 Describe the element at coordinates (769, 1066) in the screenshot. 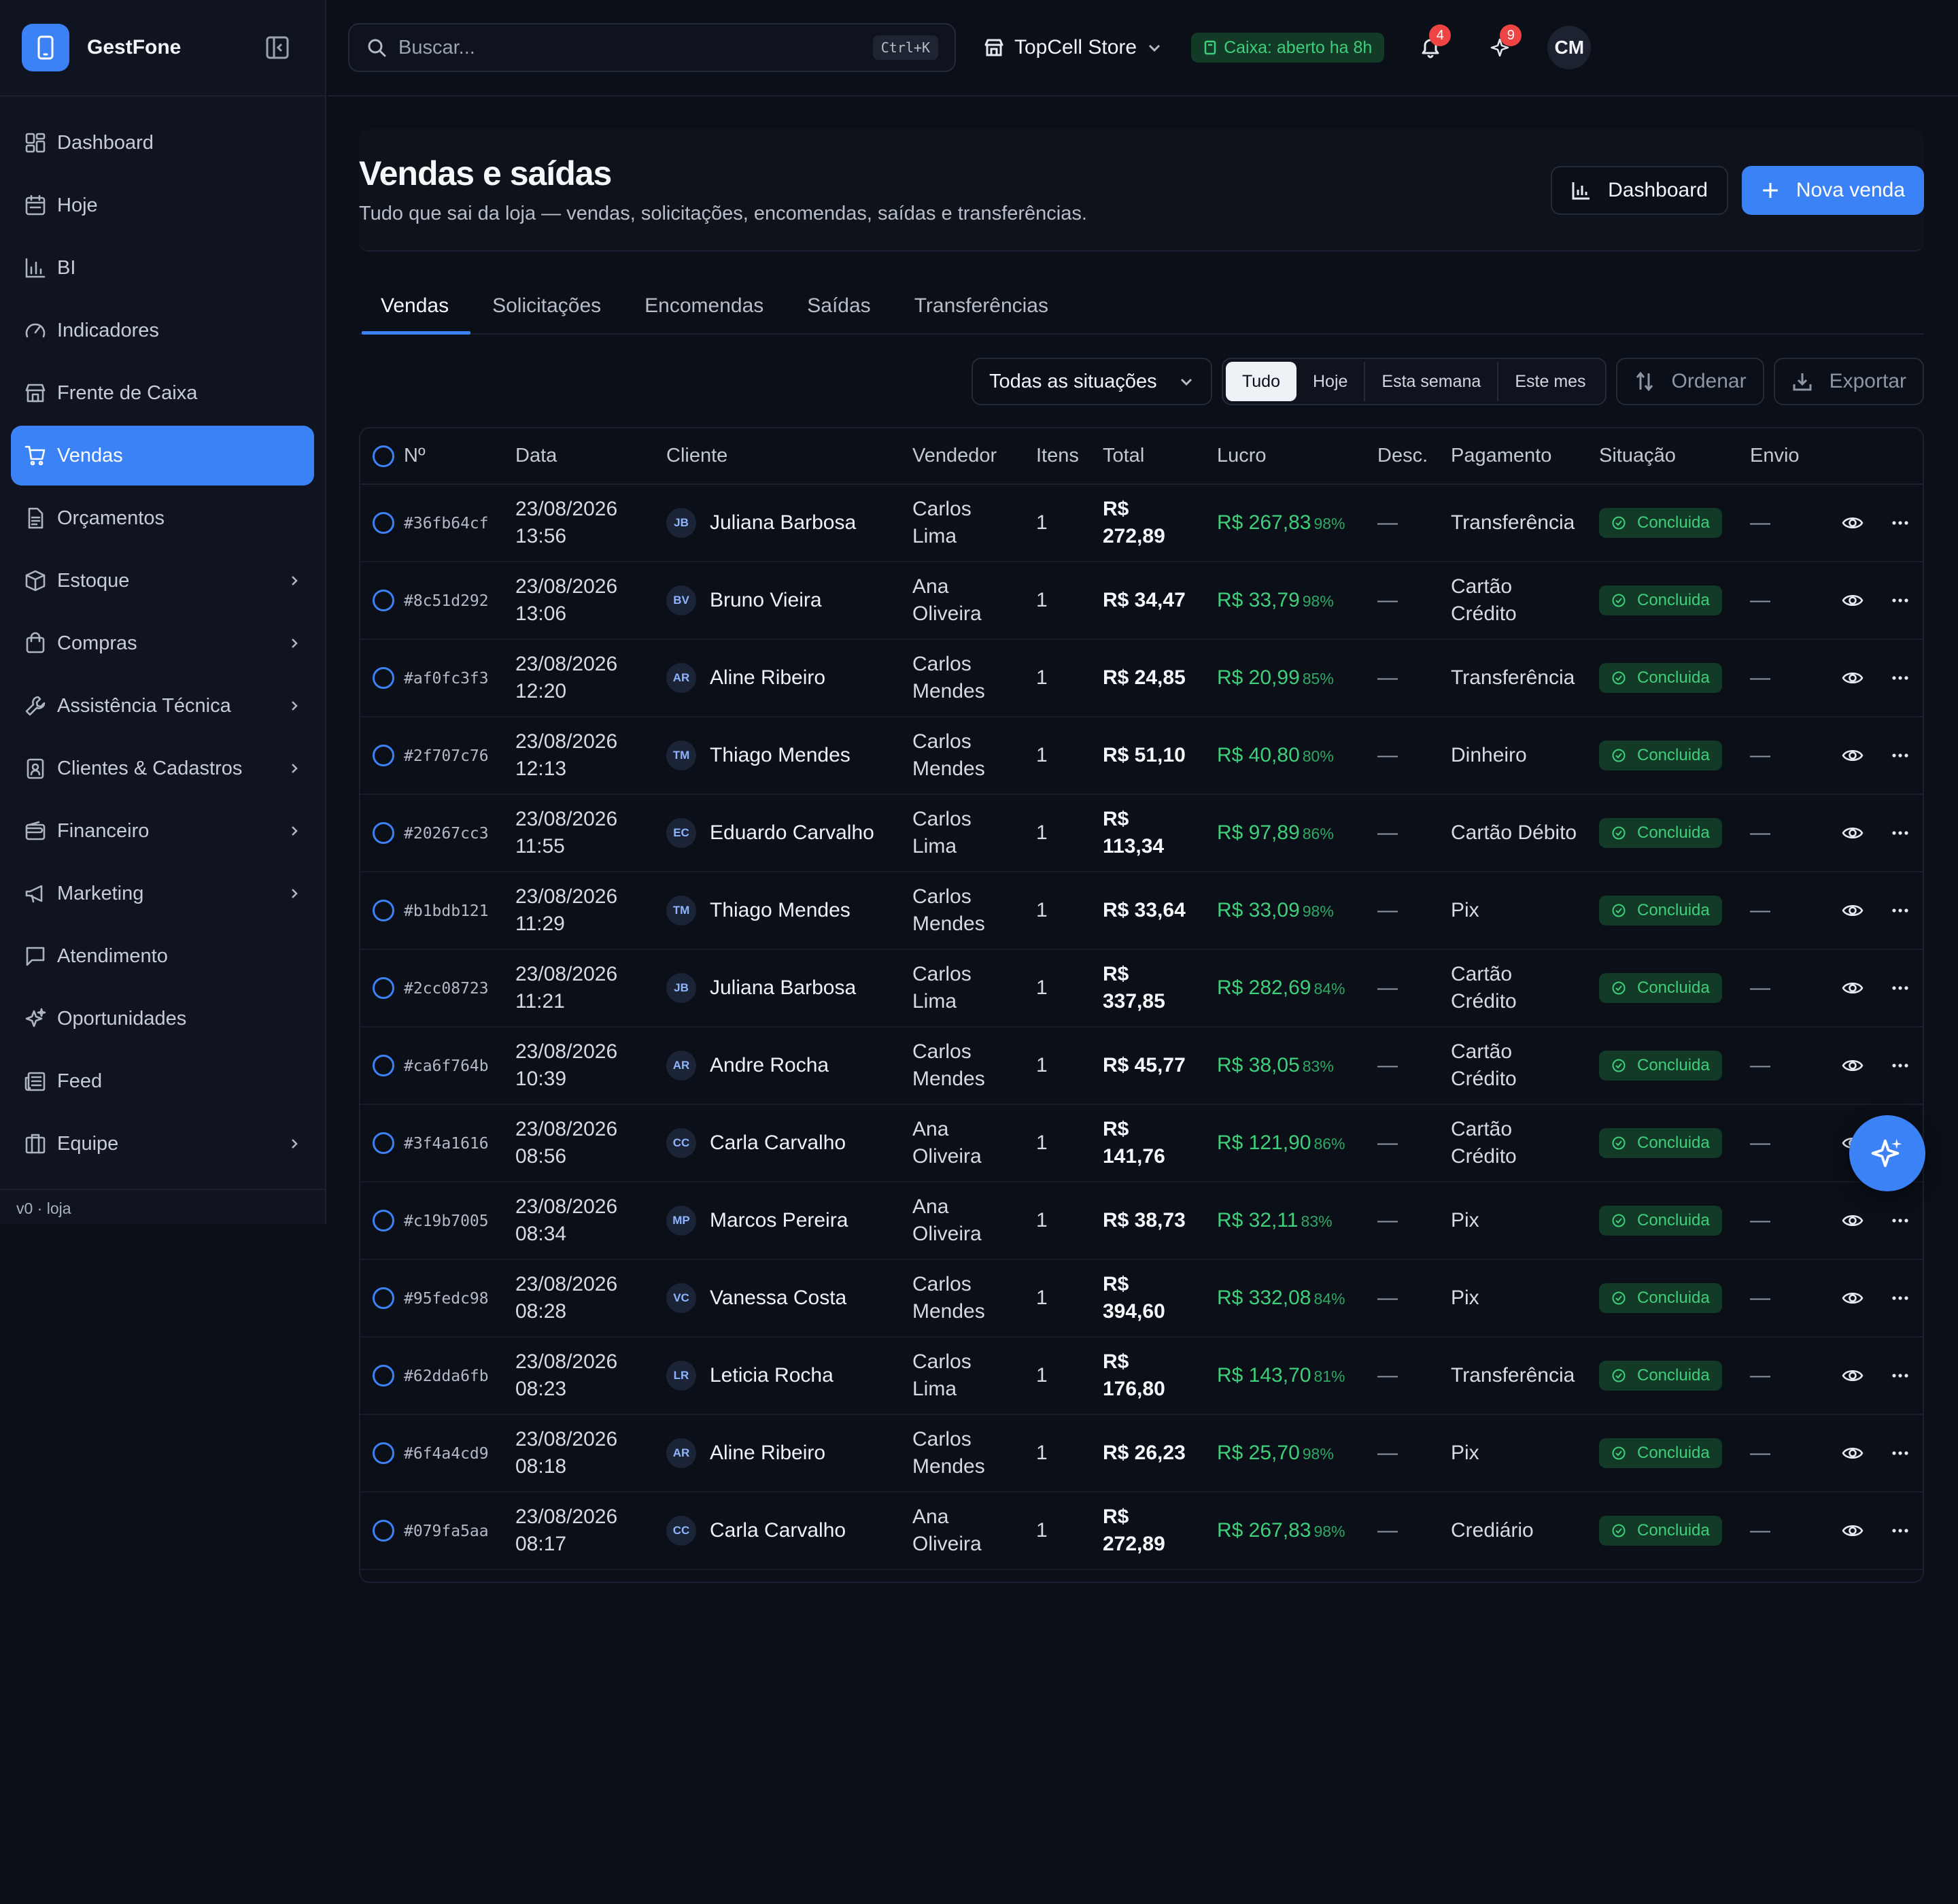

I see `client-name: Andre Rocha` at that location.